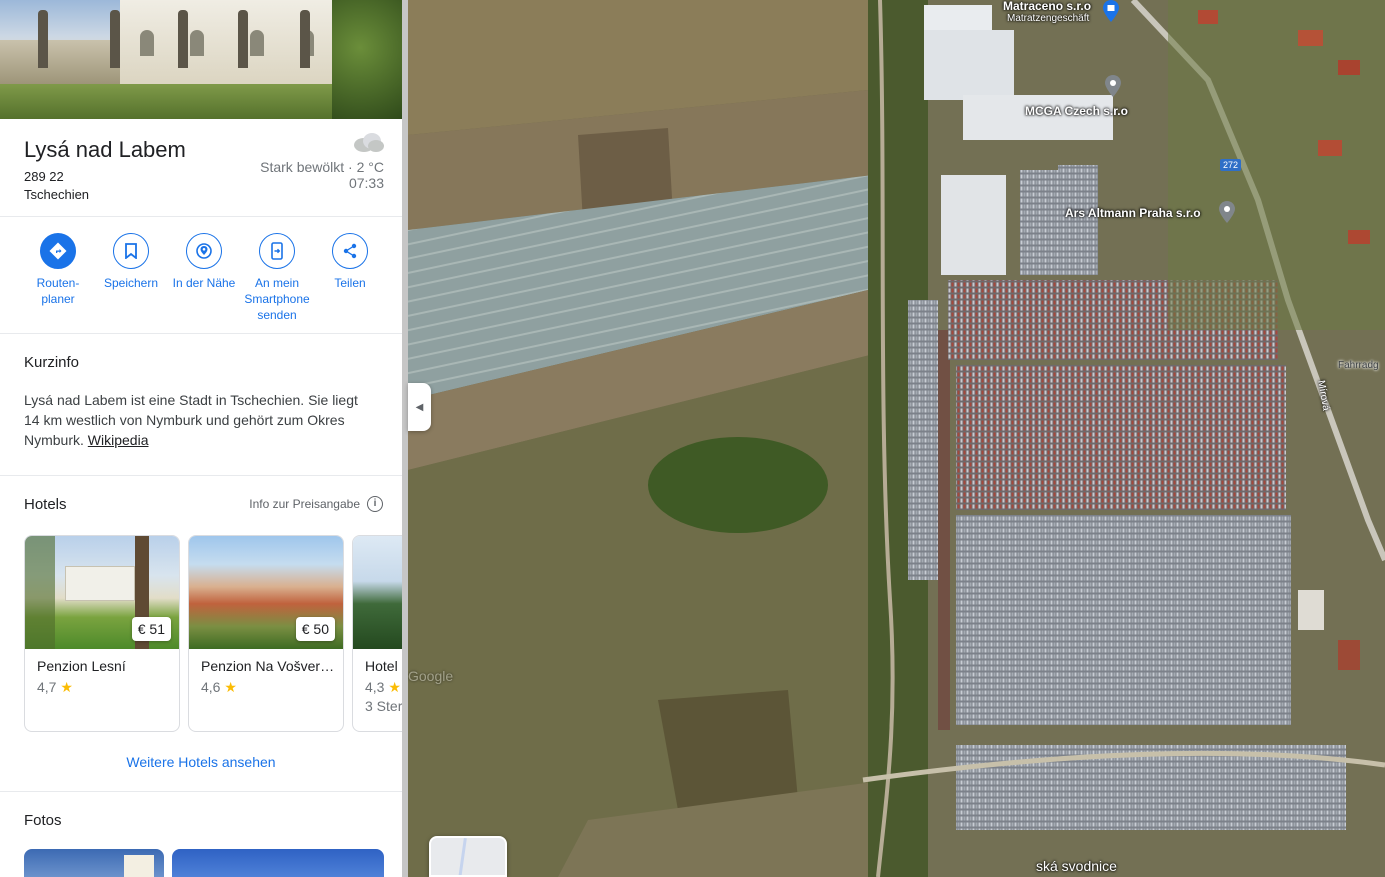  What do you see at coordinates (350, 262) in the screenshot?
I see `share-button: Teilen` at bounding box center [350, 262].